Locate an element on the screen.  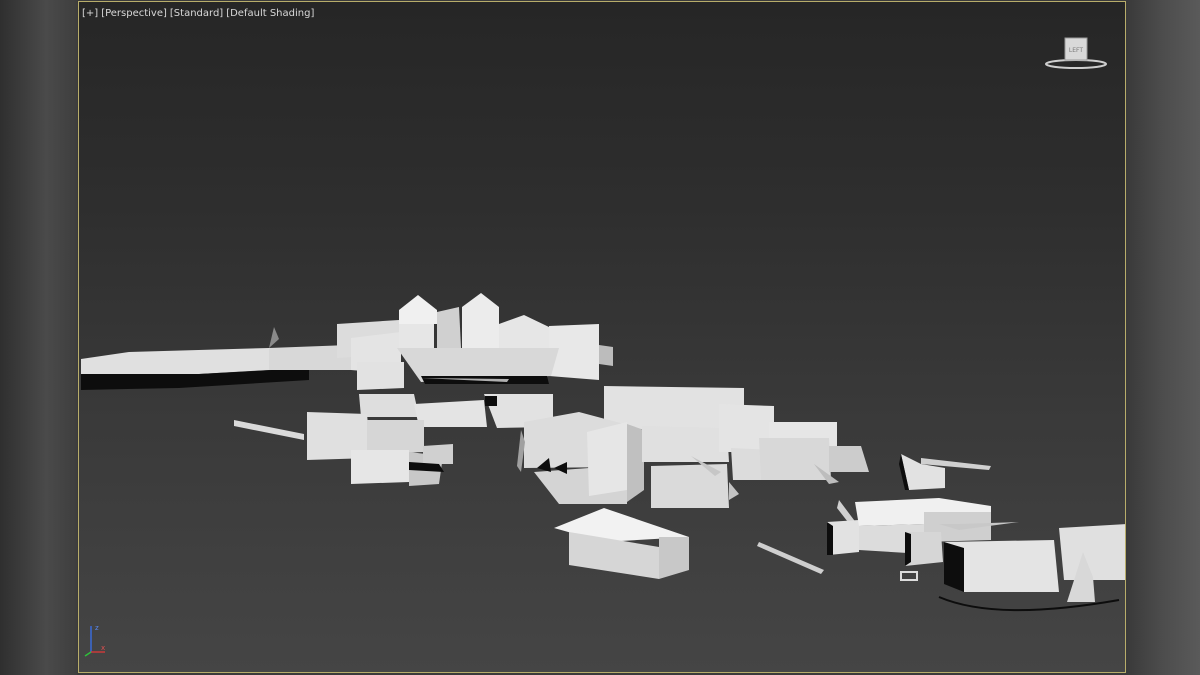
mesh-right-cluster is located at coordinates (976, 533).